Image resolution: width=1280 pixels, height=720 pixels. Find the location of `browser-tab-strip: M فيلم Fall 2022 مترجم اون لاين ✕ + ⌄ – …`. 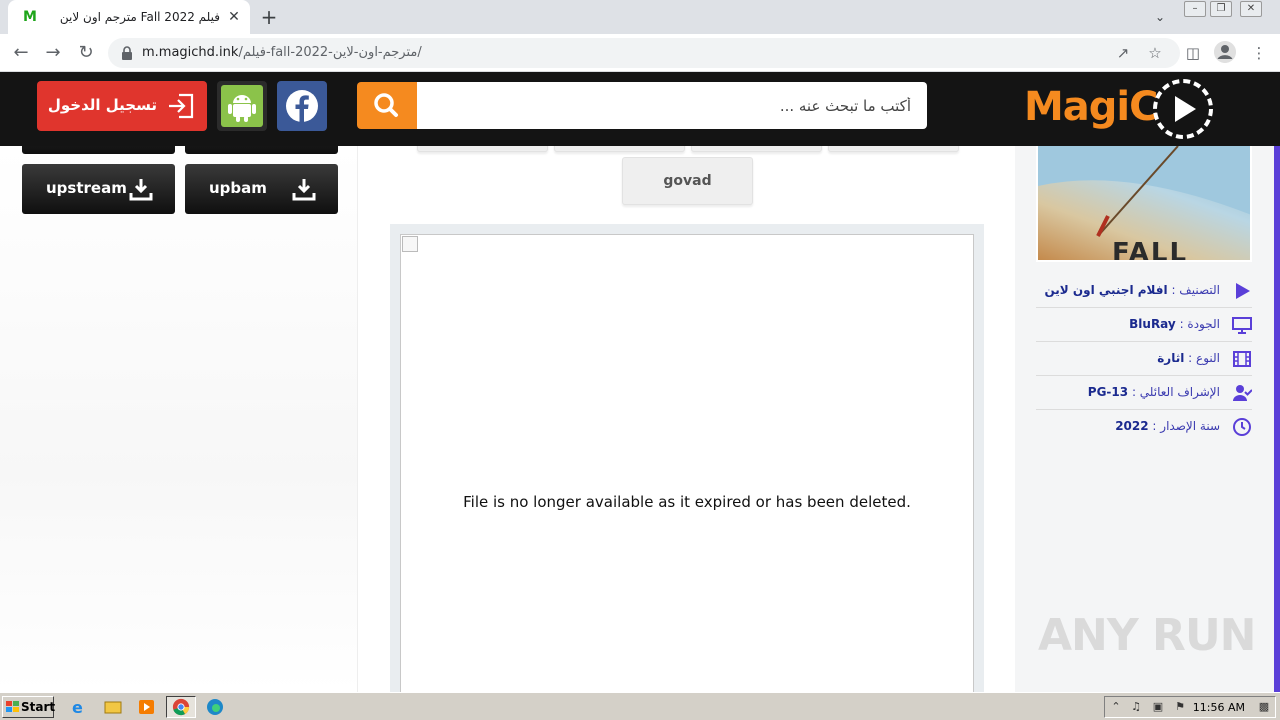

browser-tab-strip: M فيلم Fall 2022 مترجم اون لاين ✕ + ⌄ – … is located at coordinates (640, 17).